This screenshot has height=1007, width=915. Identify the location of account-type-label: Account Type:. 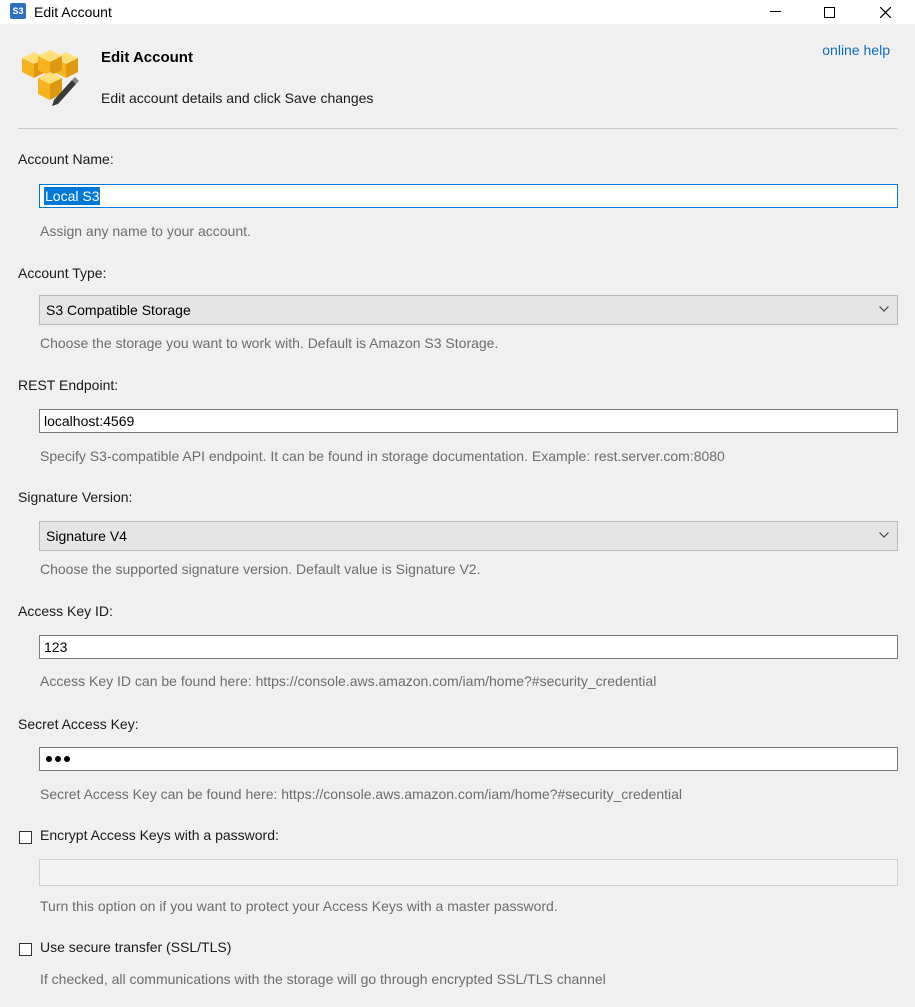
(62, 273).